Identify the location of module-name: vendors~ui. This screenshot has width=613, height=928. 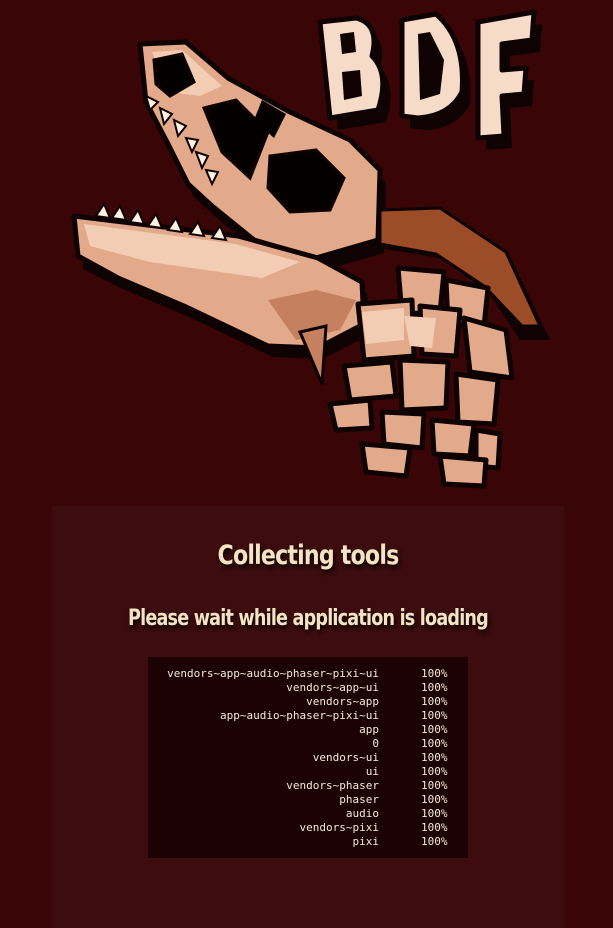
(345, 757).